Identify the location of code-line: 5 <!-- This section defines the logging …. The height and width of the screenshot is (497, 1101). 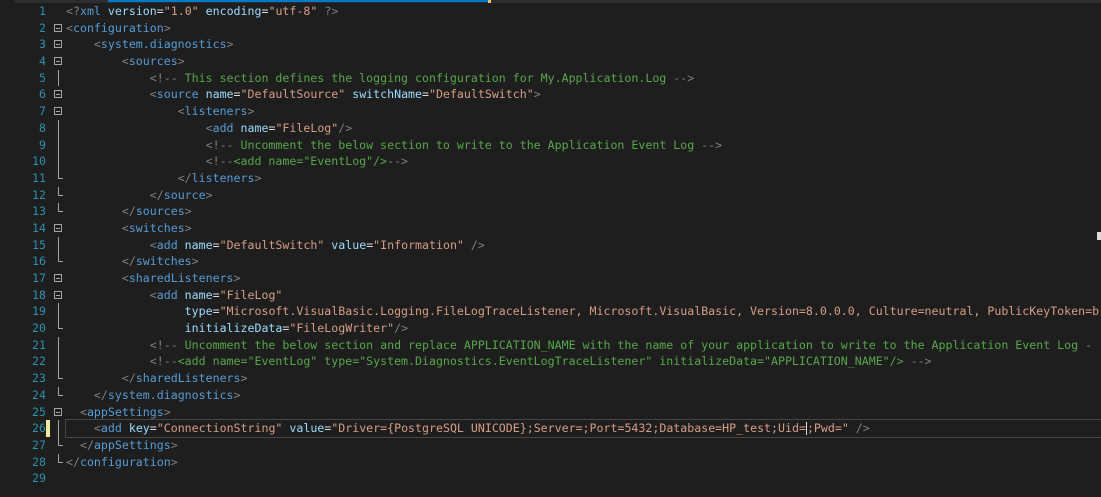
(550, 78).